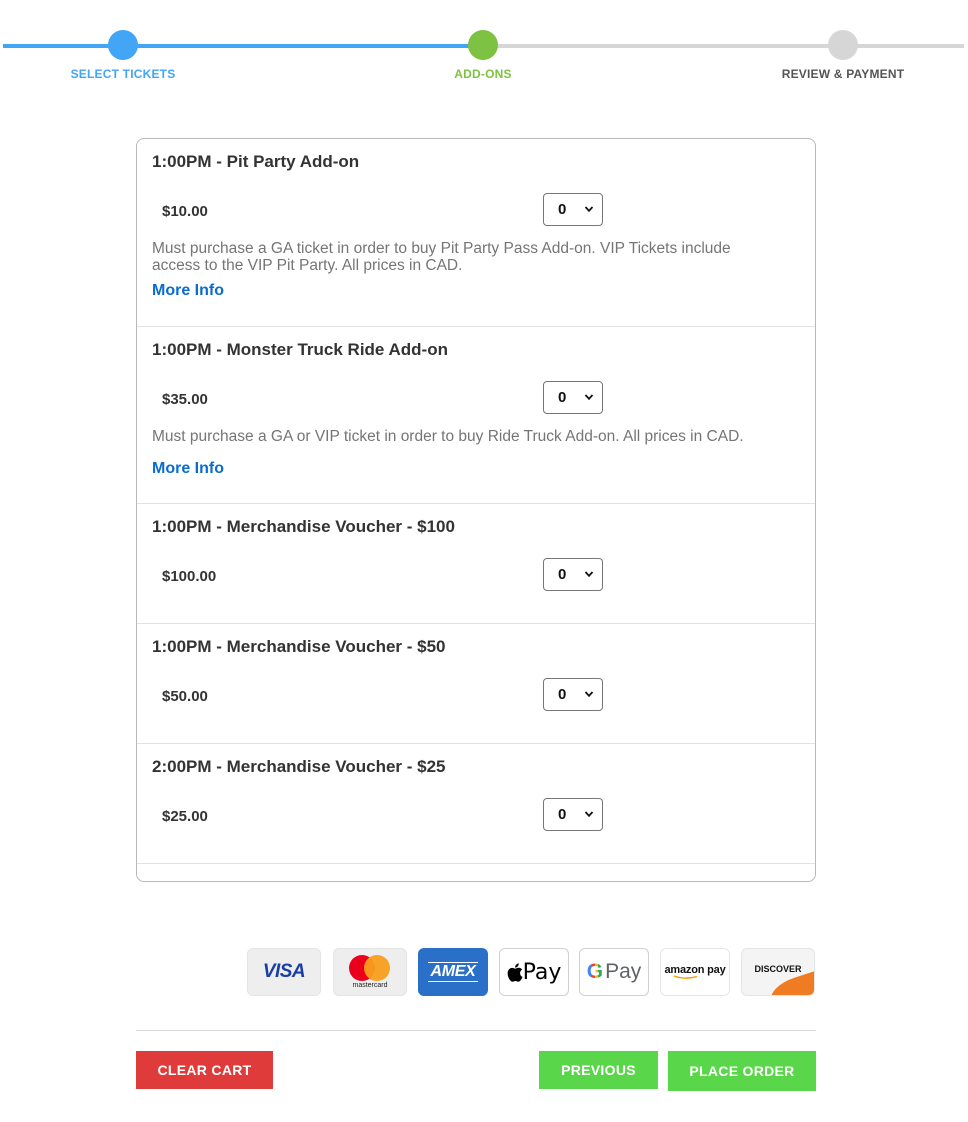 The height and width of the screenshot is (1122, 968). What do you see at coordinates (598, 1070) in the screenshot?
I see `previous-button: PREVIOUS` at bounding box center [598, 1070].